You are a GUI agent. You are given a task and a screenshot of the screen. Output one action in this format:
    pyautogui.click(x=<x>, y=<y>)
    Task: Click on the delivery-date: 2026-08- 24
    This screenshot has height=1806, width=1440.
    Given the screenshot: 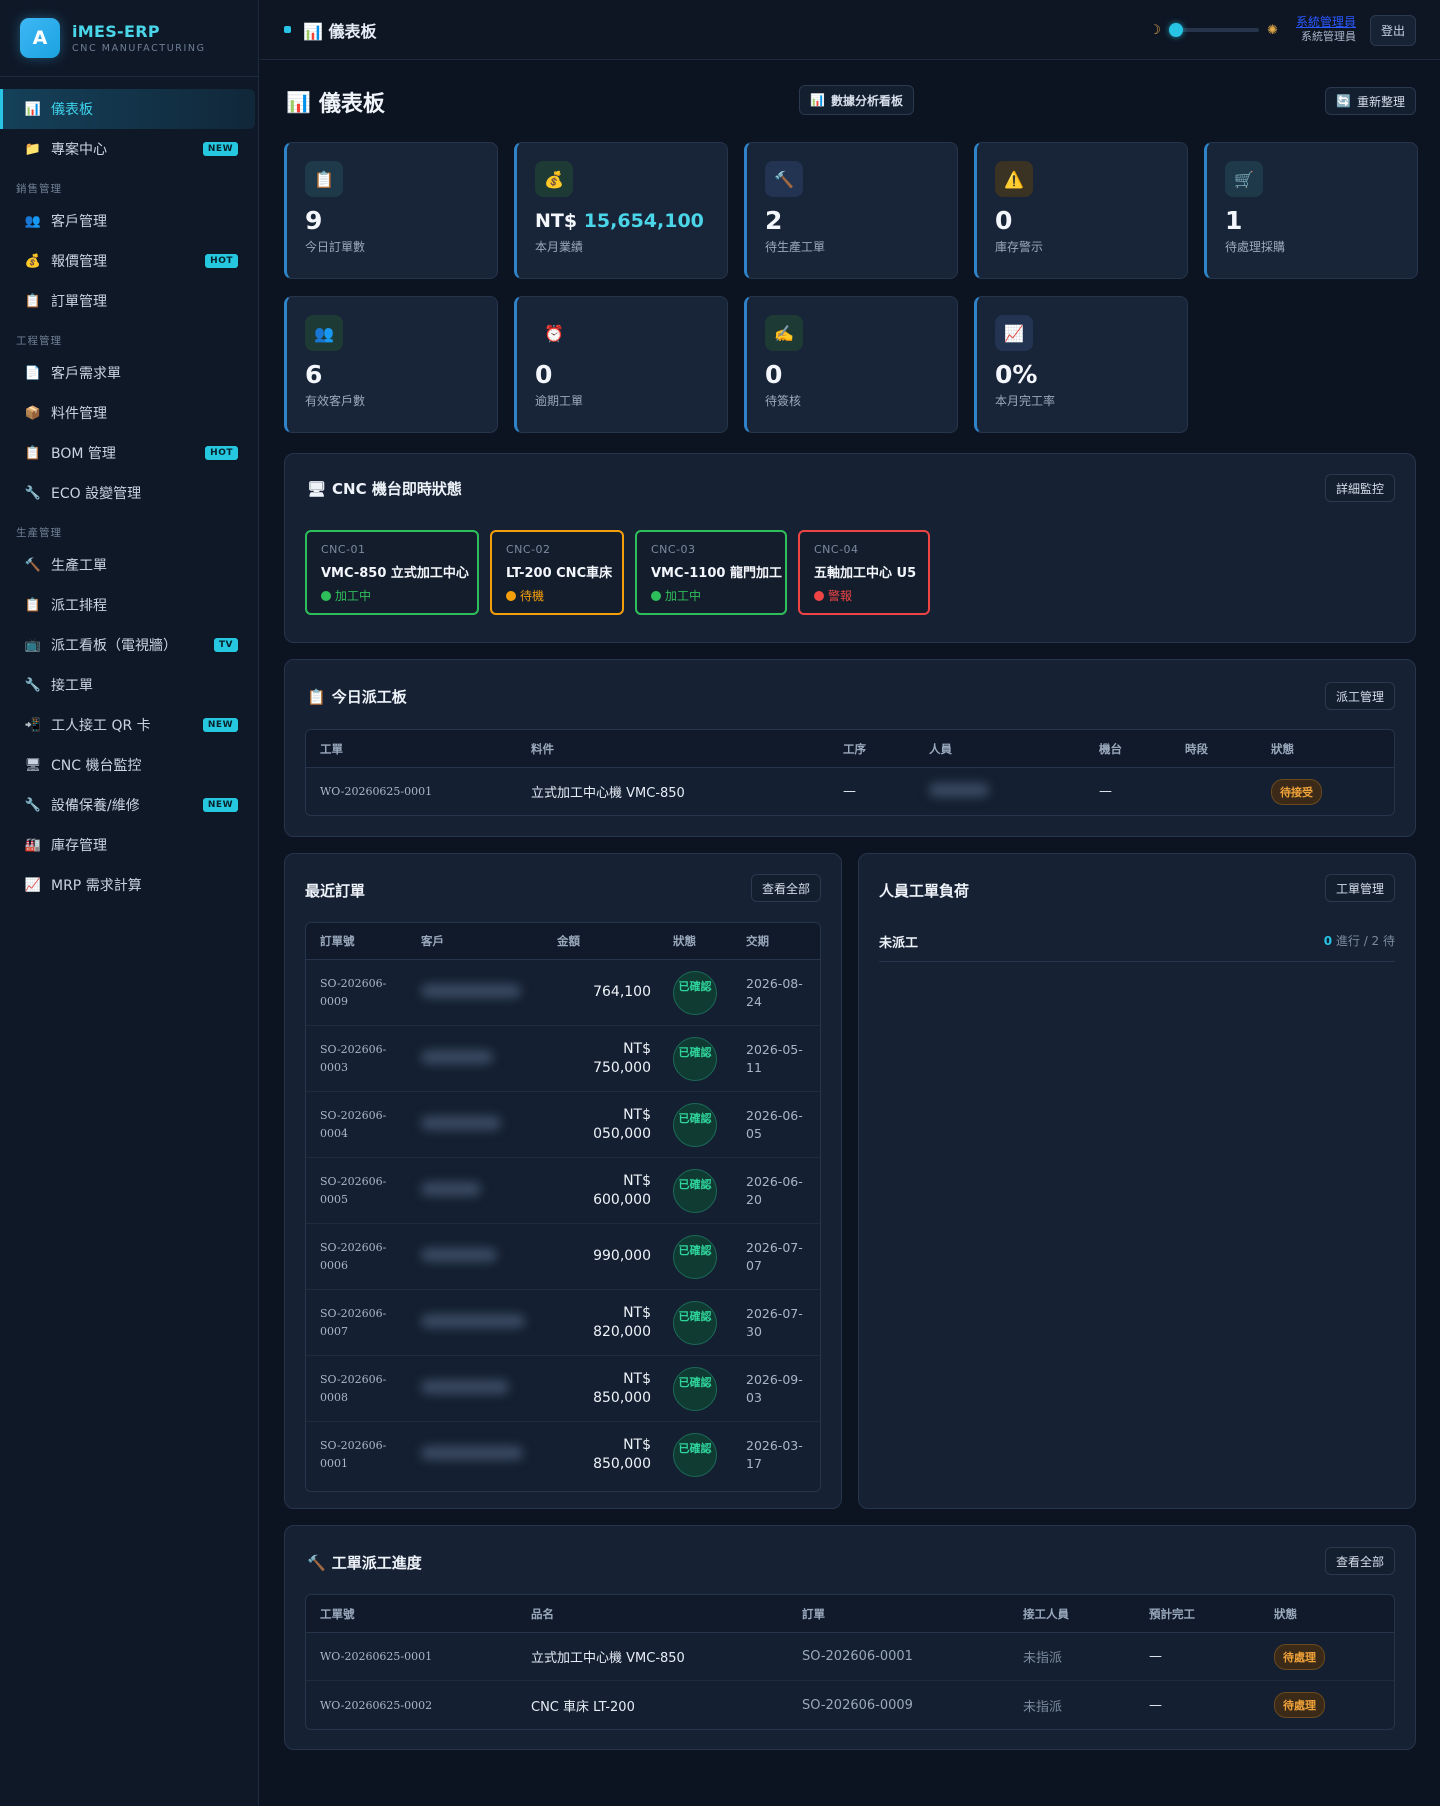 What is the action you would take?
    pyautogui.click(x=772, y=993)
    